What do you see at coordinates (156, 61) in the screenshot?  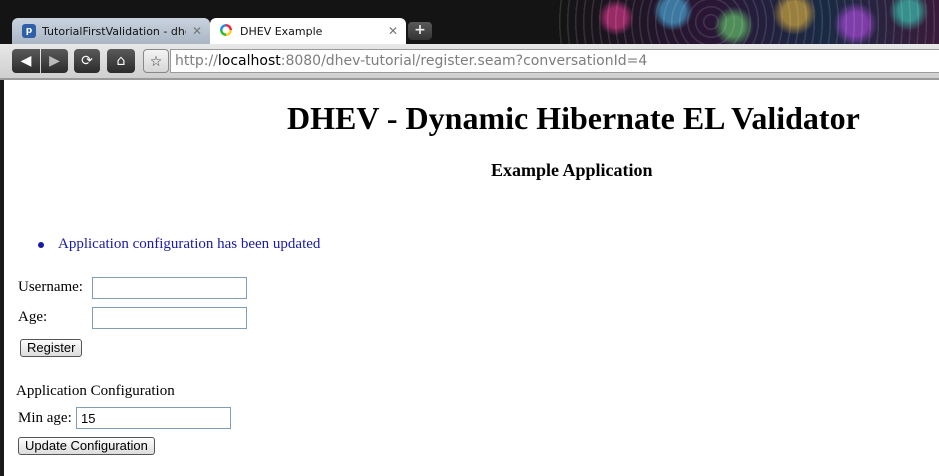 I see `star-icon: ☆` at bounding box center [156, 61].